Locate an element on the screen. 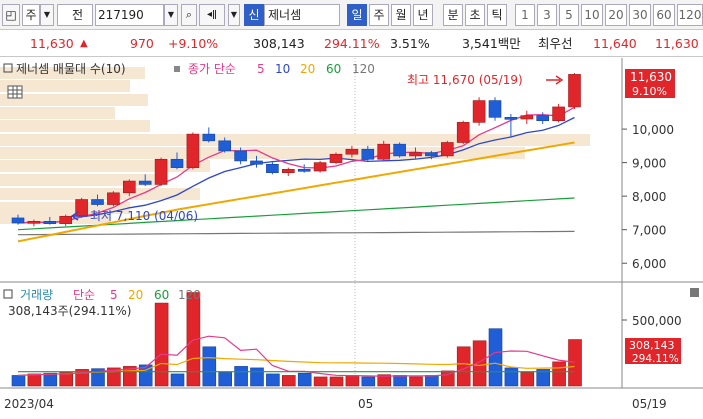 The width and height of the screenshot is (703, 419). vol-ma5-legend: 5 is located at coordinates (114, 295).